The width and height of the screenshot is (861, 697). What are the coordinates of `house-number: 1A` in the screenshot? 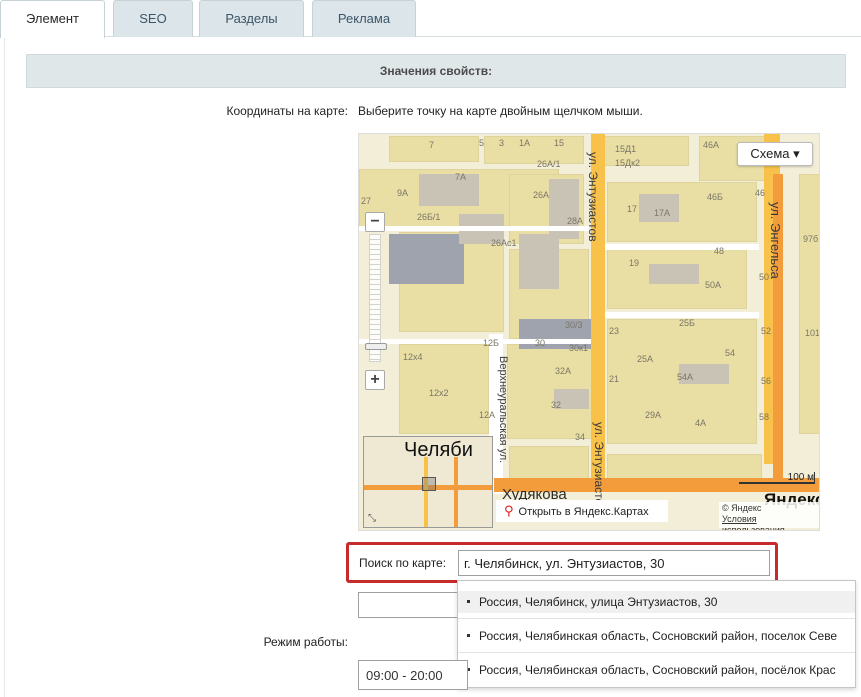 It's located at (525, 143).